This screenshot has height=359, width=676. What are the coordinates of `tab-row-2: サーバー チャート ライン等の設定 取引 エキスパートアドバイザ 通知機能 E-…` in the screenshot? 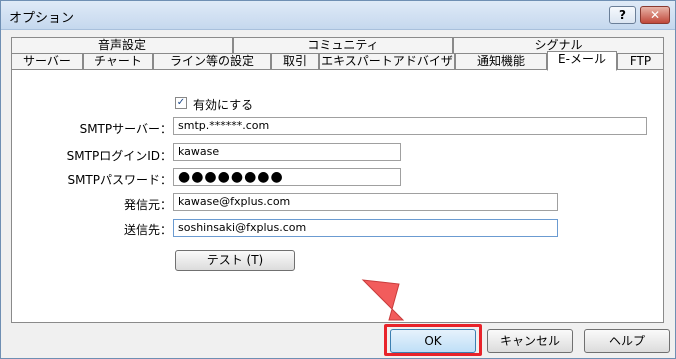 It's located at (337, 61).